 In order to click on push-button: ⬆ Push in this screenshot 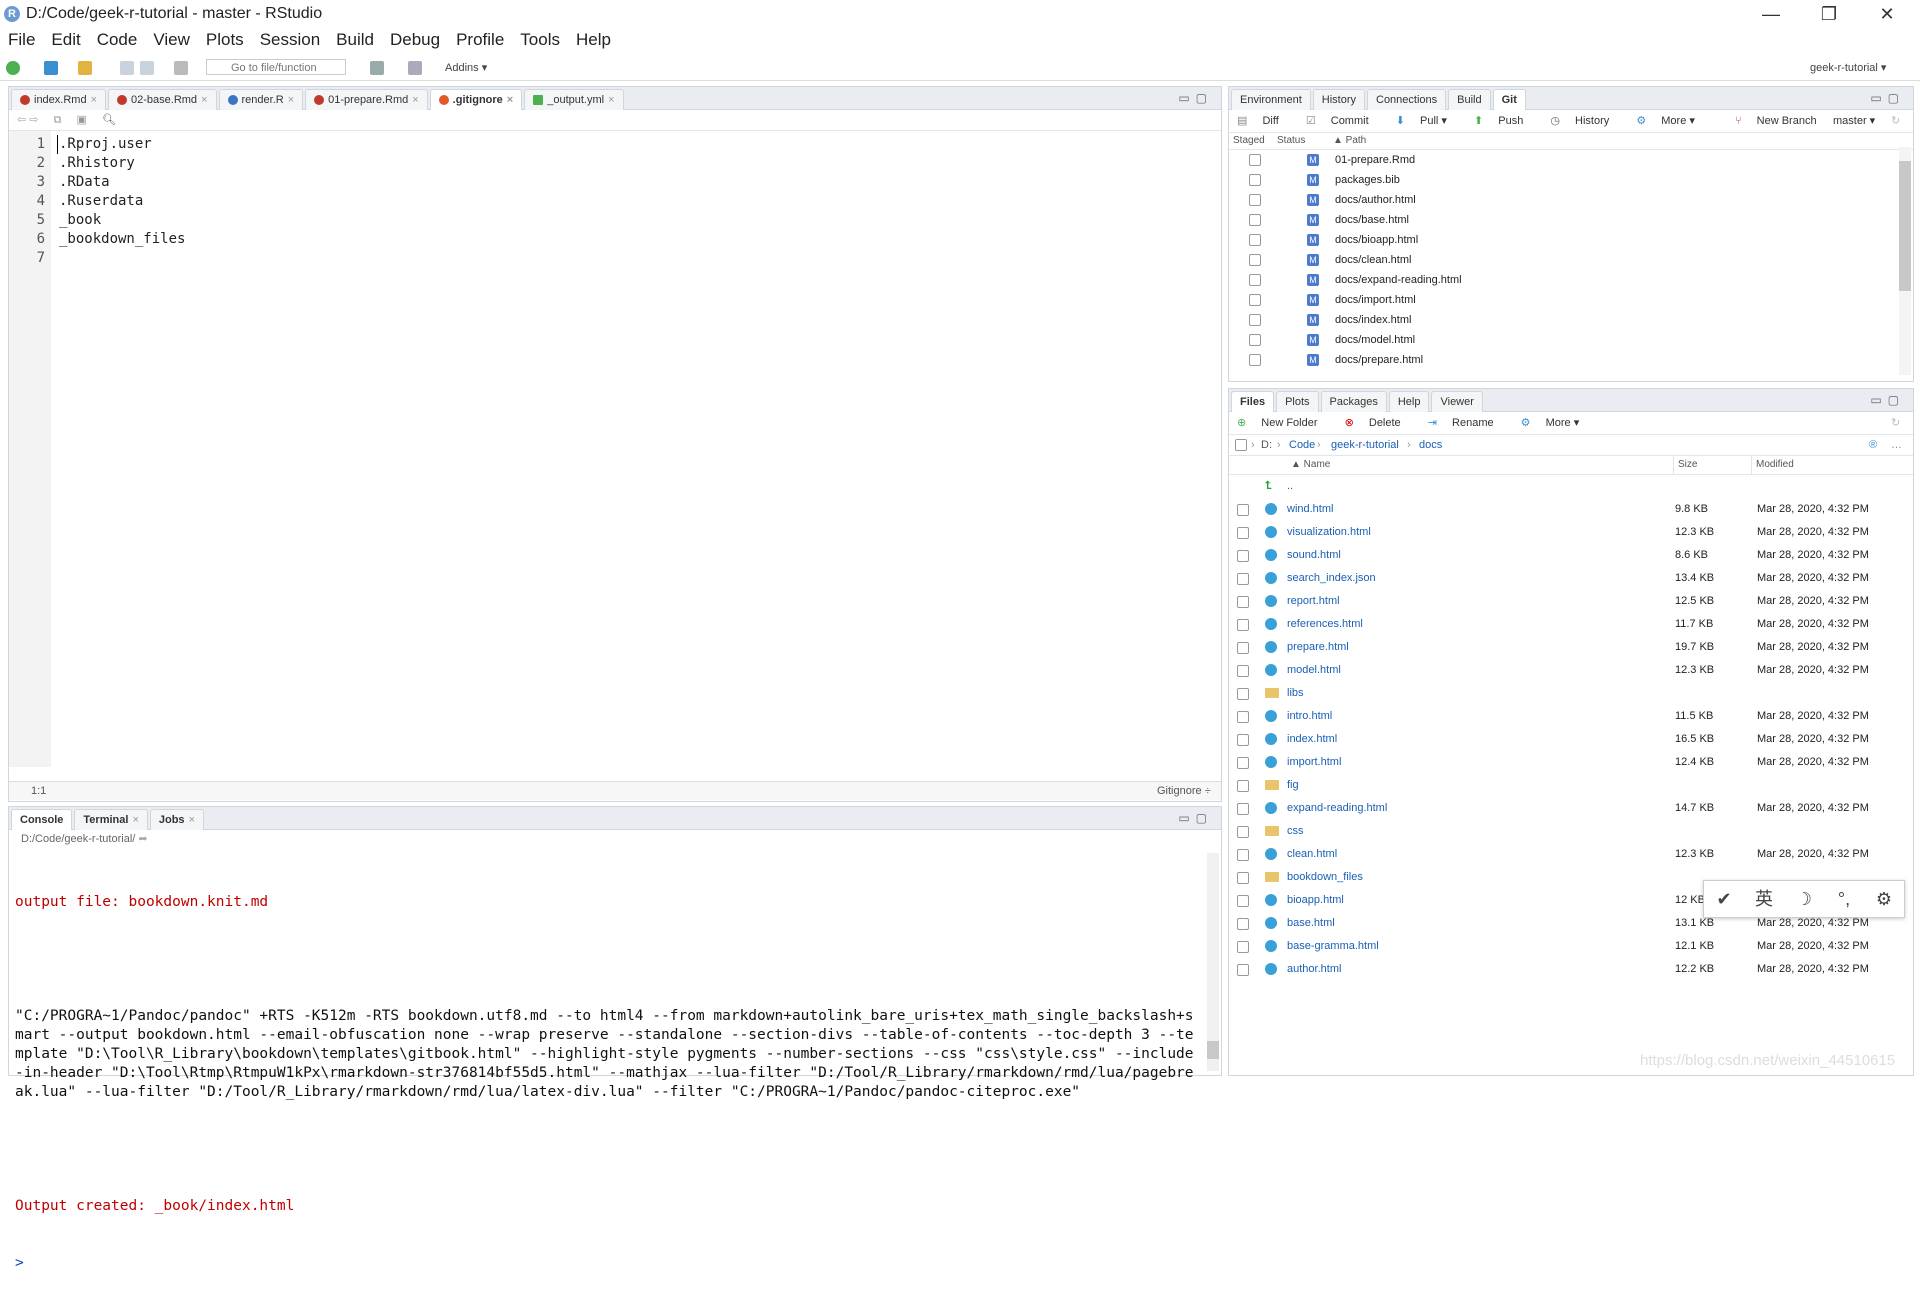, I will do `click(1504, 121)`.